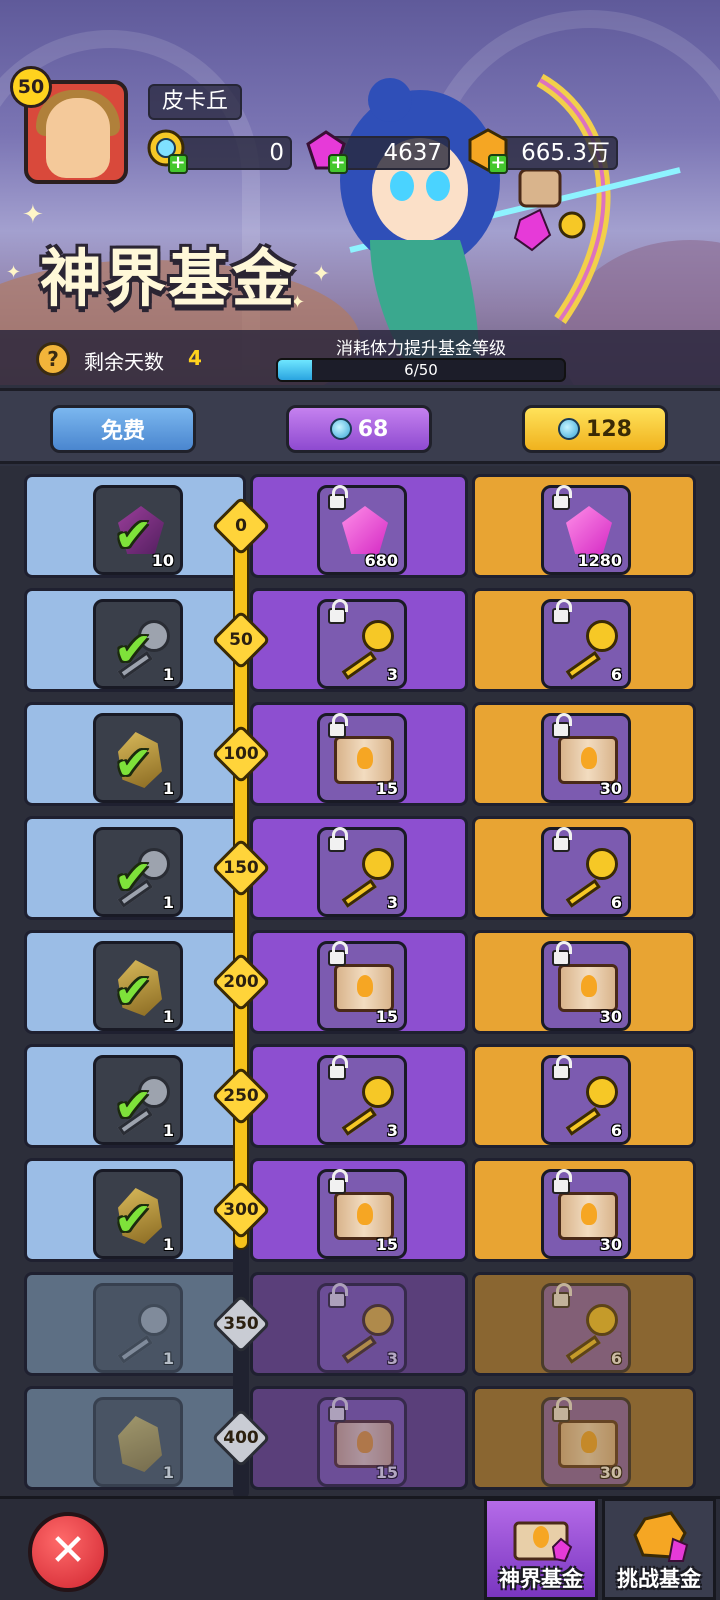 The image size is (720, 1600). Describe the element at coordinates (133, 535) in the screenshot. I see `check-icon: ✔` at that location.